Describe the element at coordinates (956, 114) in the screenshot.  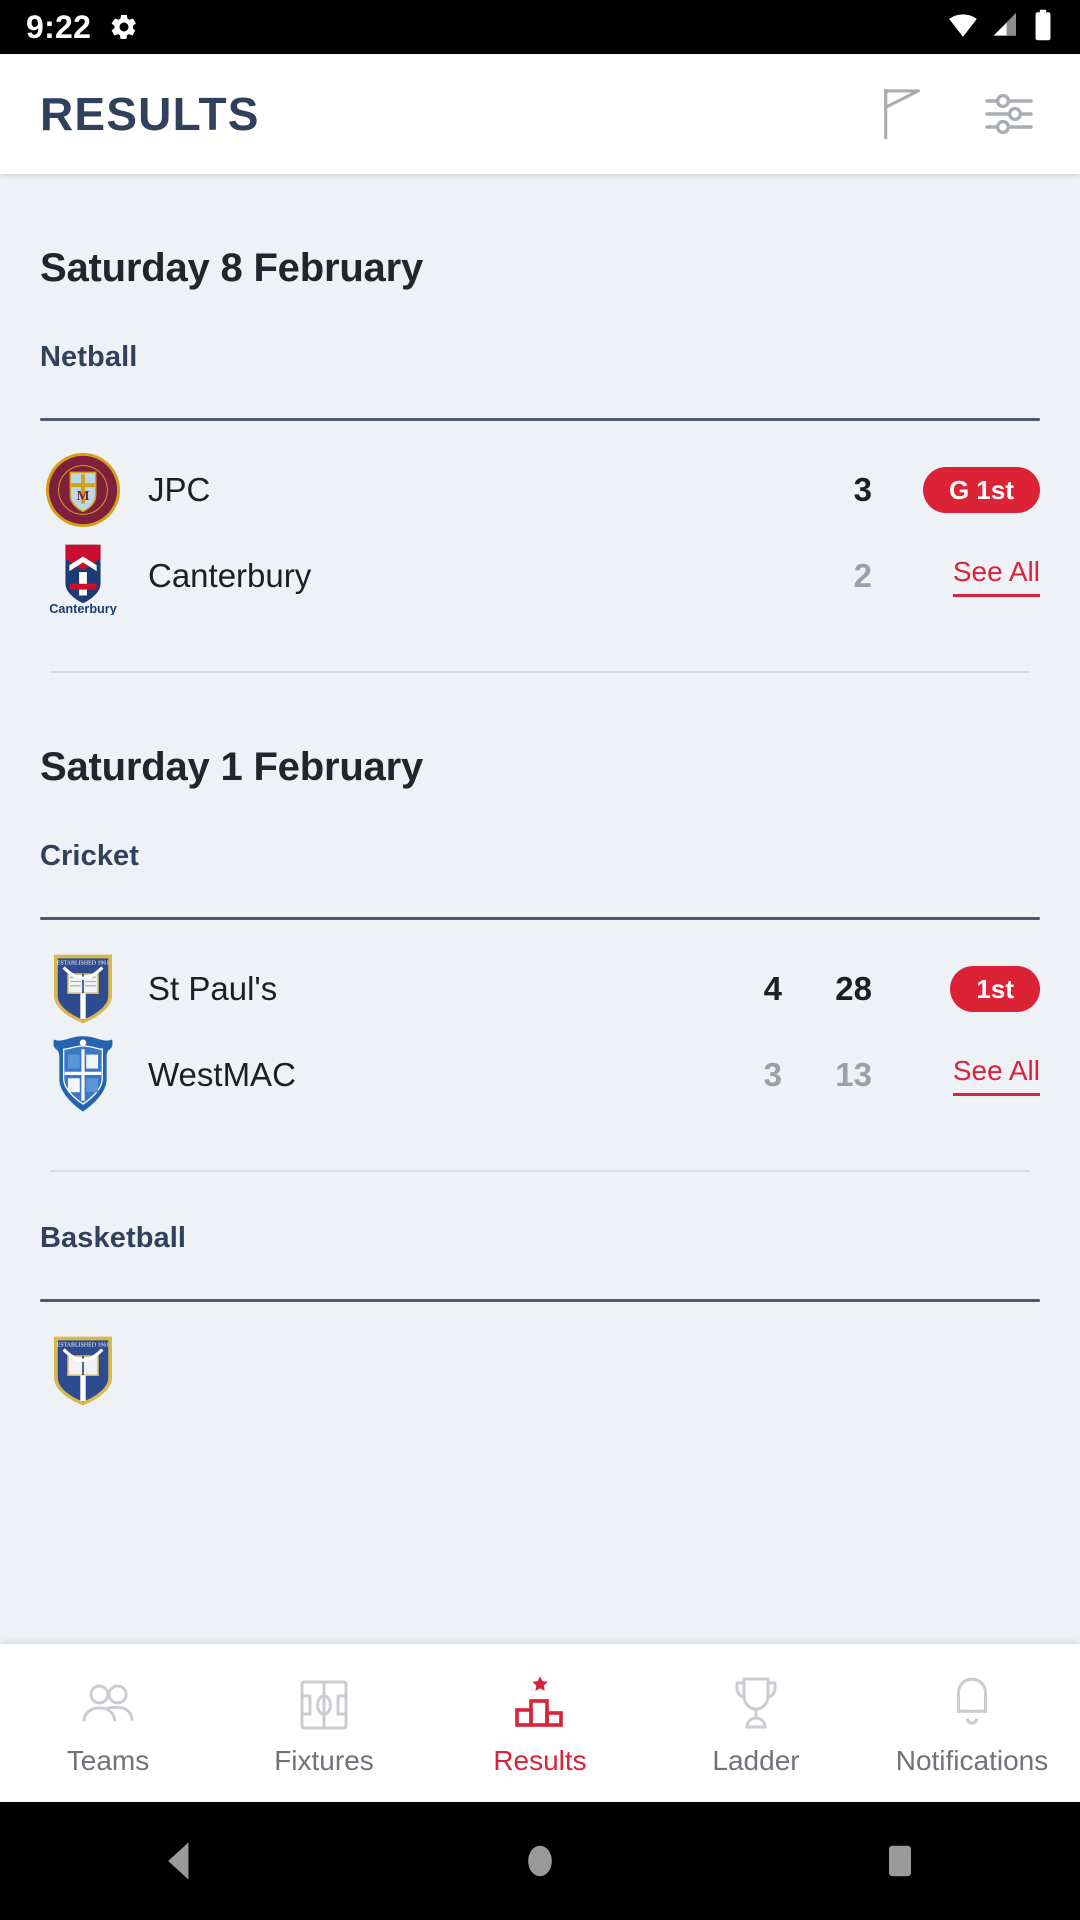
I see `app-bar-actions` at that location.